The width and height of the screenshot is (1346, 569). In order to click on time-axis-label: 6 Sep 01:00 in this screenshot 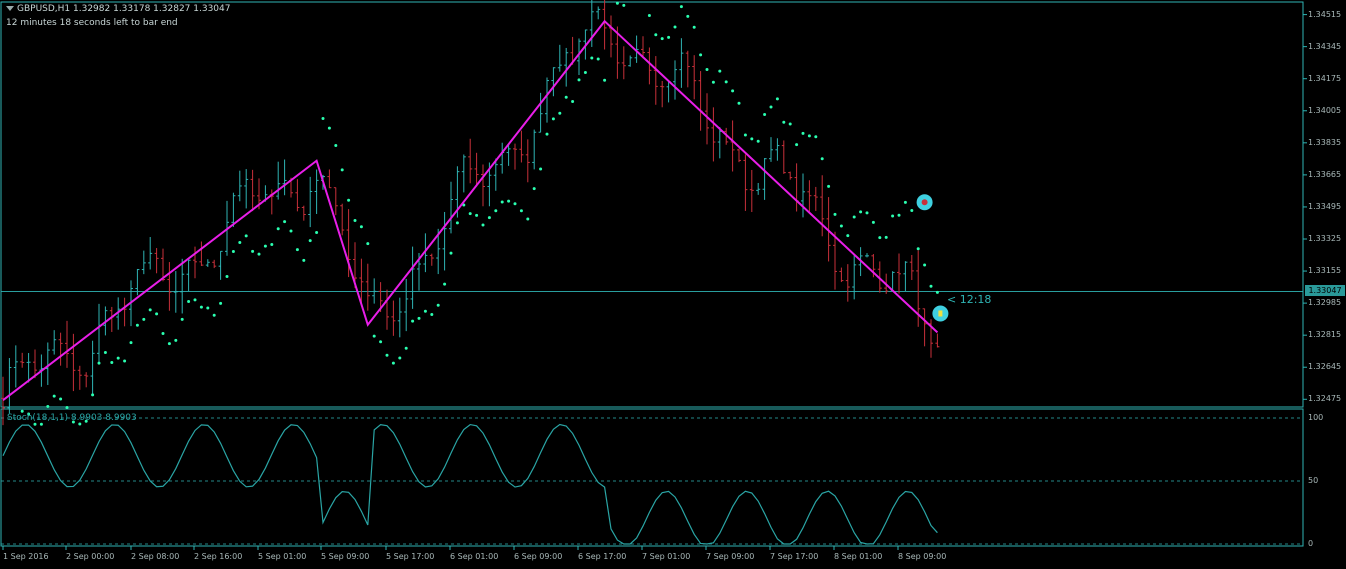, I will do `click(474, 556)`.